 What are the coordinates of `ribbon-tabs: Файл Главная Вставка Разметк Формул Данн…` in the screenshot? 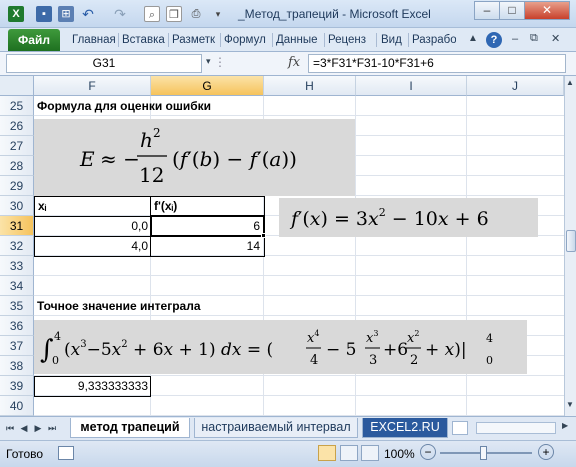 It's located at (288, 40).